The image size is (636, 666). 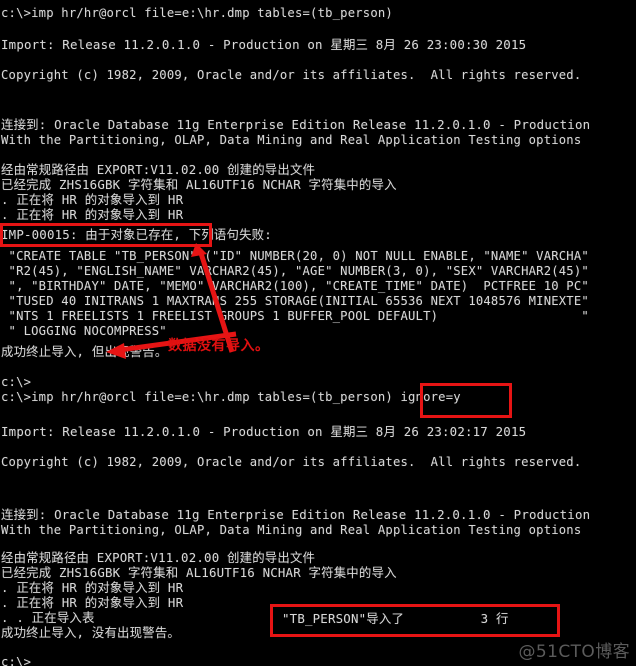 I want to click on console-line: 成功终止导入, 但出现警告。, so click(x=84, y=351).